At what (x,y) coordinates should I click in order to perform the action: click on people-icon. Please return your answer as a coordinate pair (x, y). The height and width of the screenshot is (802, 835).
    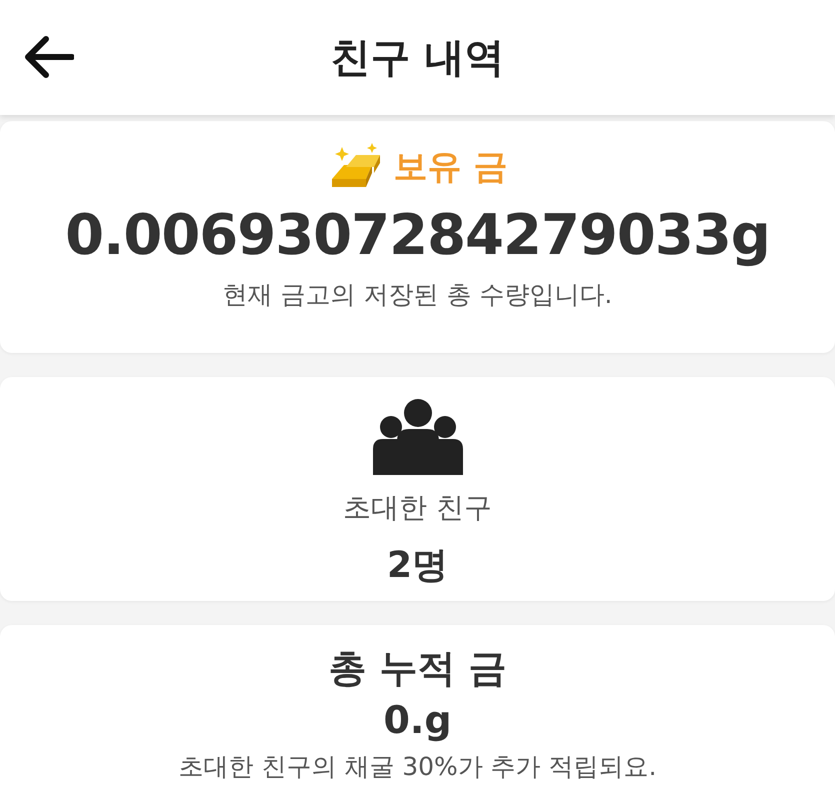
    Looking at the image, I should click on (417, 437).